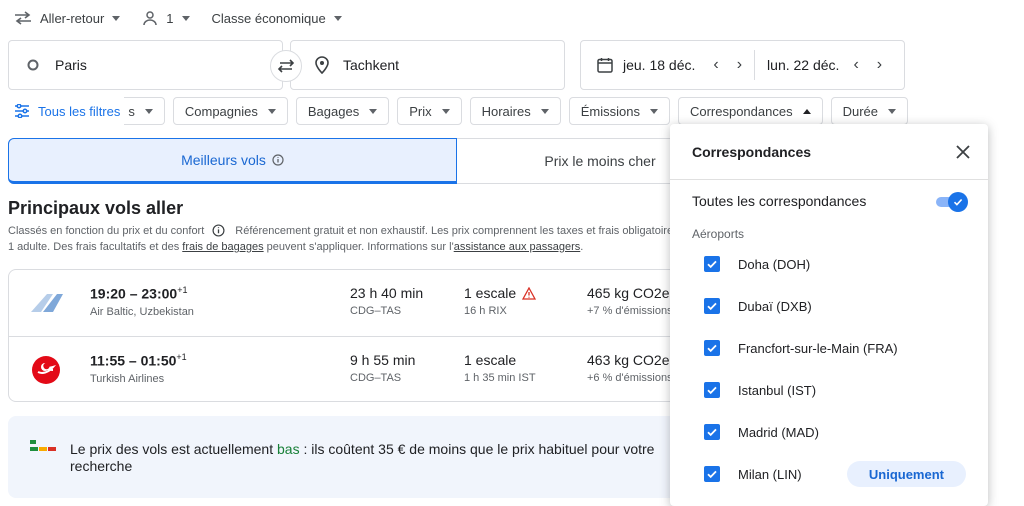 This screenshot has width=1024, height=506. I want to click on filter-chip-airlines: Compagnies, so click(230, 111).